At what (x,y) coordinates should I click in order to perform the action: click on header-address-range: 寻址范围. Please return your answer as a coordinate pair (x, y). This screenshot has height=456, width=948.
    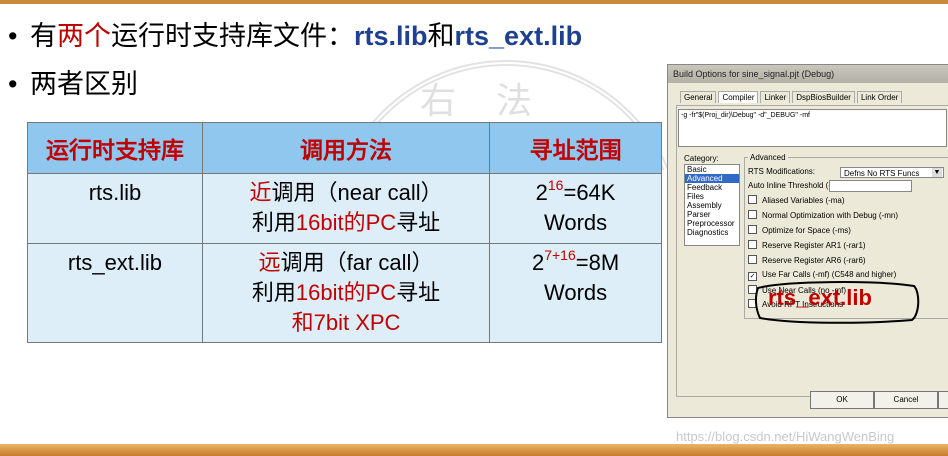
    Looking at the image, I should click on (575, 148).